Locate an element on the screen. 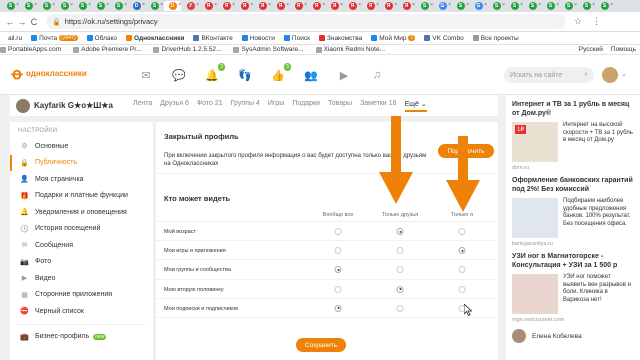 The image size is (640, 360). profile-tab: Ещё ⌄ is located at coordinates (415, 106).